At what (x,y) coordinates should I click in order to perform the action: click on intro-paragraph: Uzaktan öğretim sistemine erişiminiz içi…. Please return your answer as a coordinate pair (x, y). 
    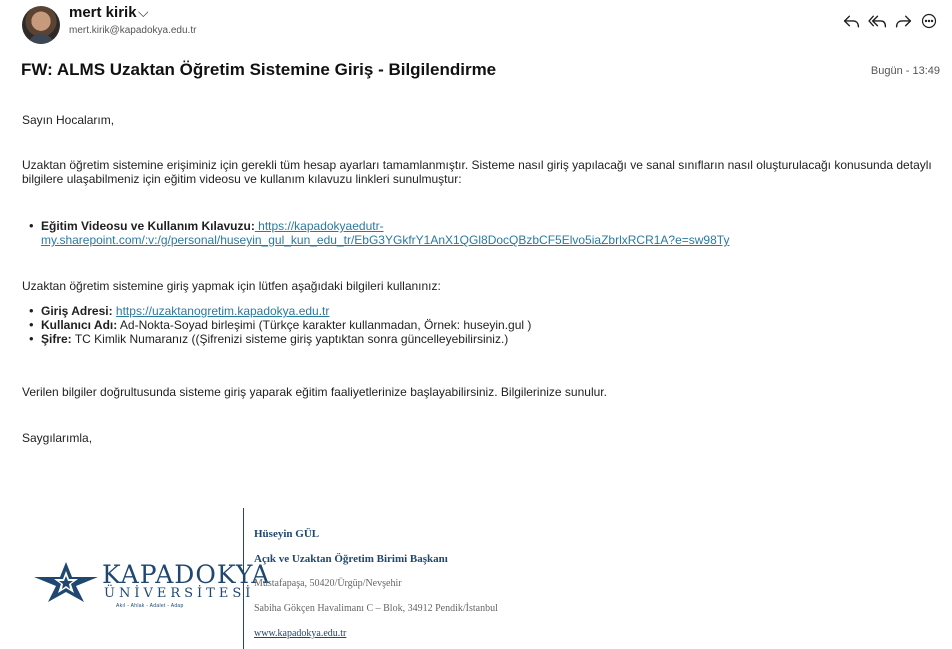
    Looking at the image, I should click on (477, 172).